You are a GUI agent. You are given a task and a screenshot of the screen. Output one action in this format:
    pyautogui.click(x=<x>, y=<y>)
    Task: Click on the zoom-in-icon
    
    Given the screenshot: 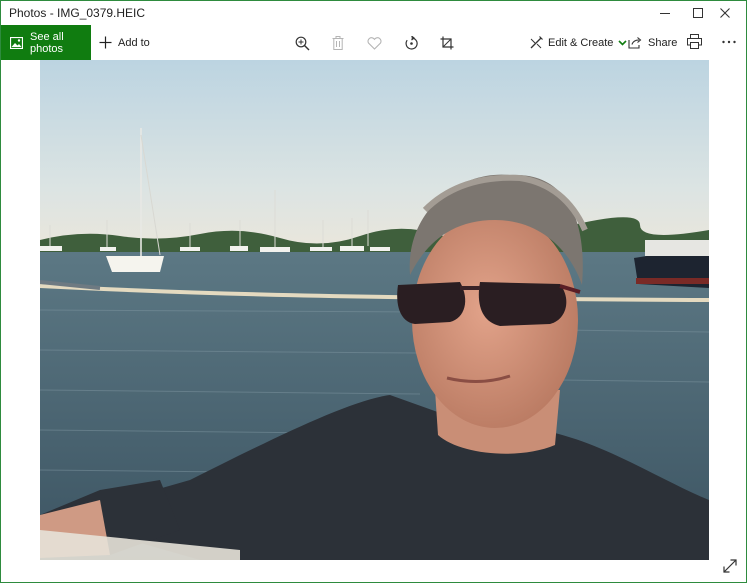 What is the action you would take?
    pyautogui.click(x=302, y=43)
    